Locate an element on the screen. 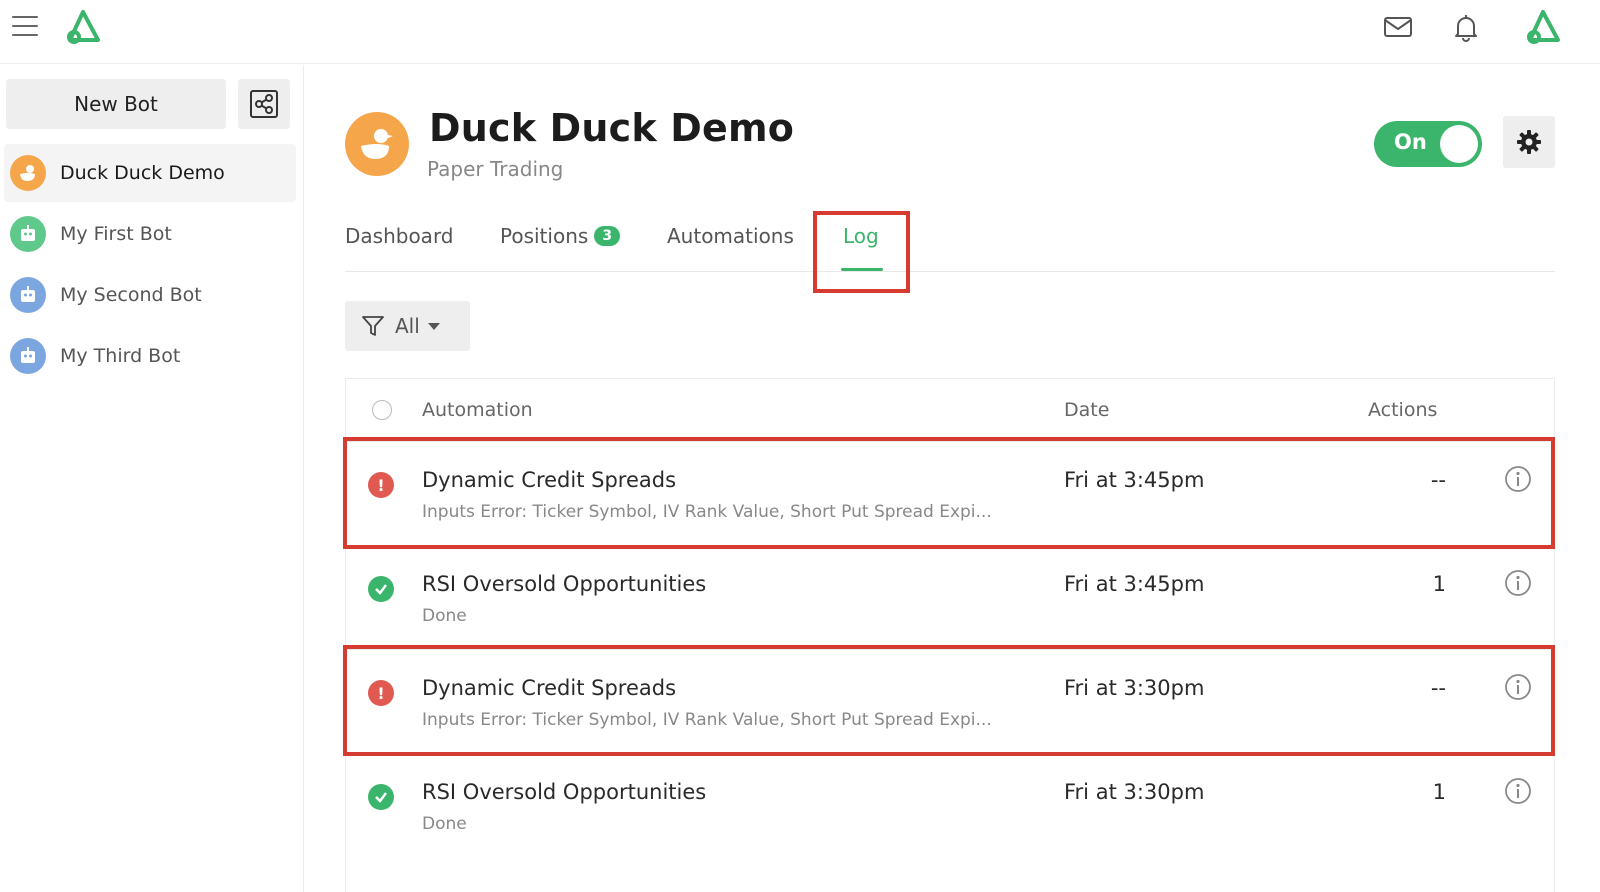  tab-automations: Automations is located at coordinates (730, 236).